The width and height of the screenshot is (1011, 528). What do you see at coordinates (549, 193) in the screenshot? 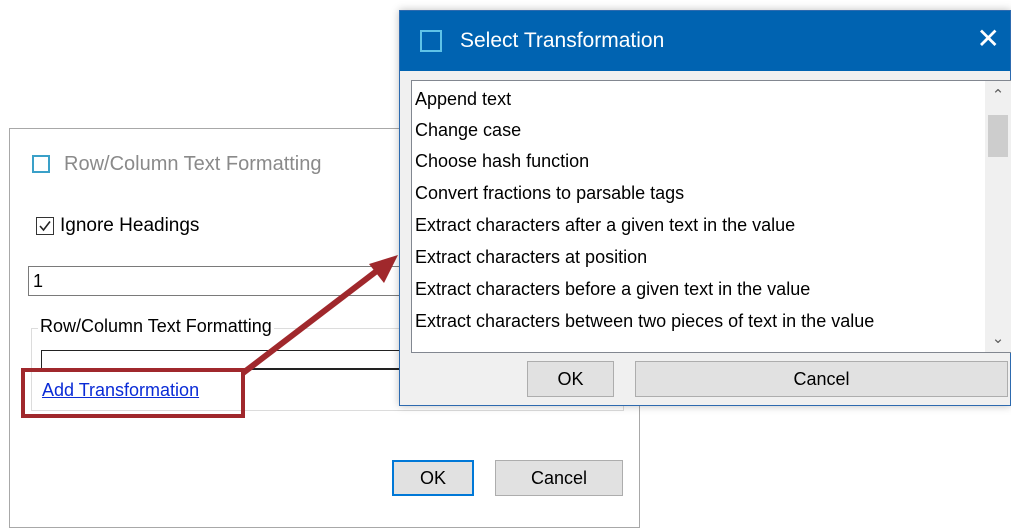
I see `list-item: Convert fractions to parsable tags` at bounding box center [549, 193].